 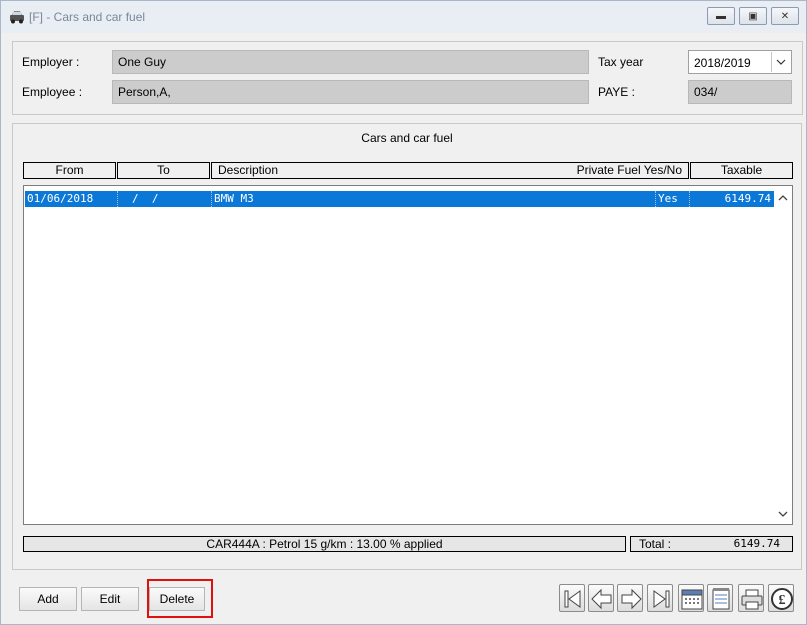 What do you see at coordinates (756, 543) in the screenshot?
I see `total-value: 6149.74` at bounding box center [756, 543].